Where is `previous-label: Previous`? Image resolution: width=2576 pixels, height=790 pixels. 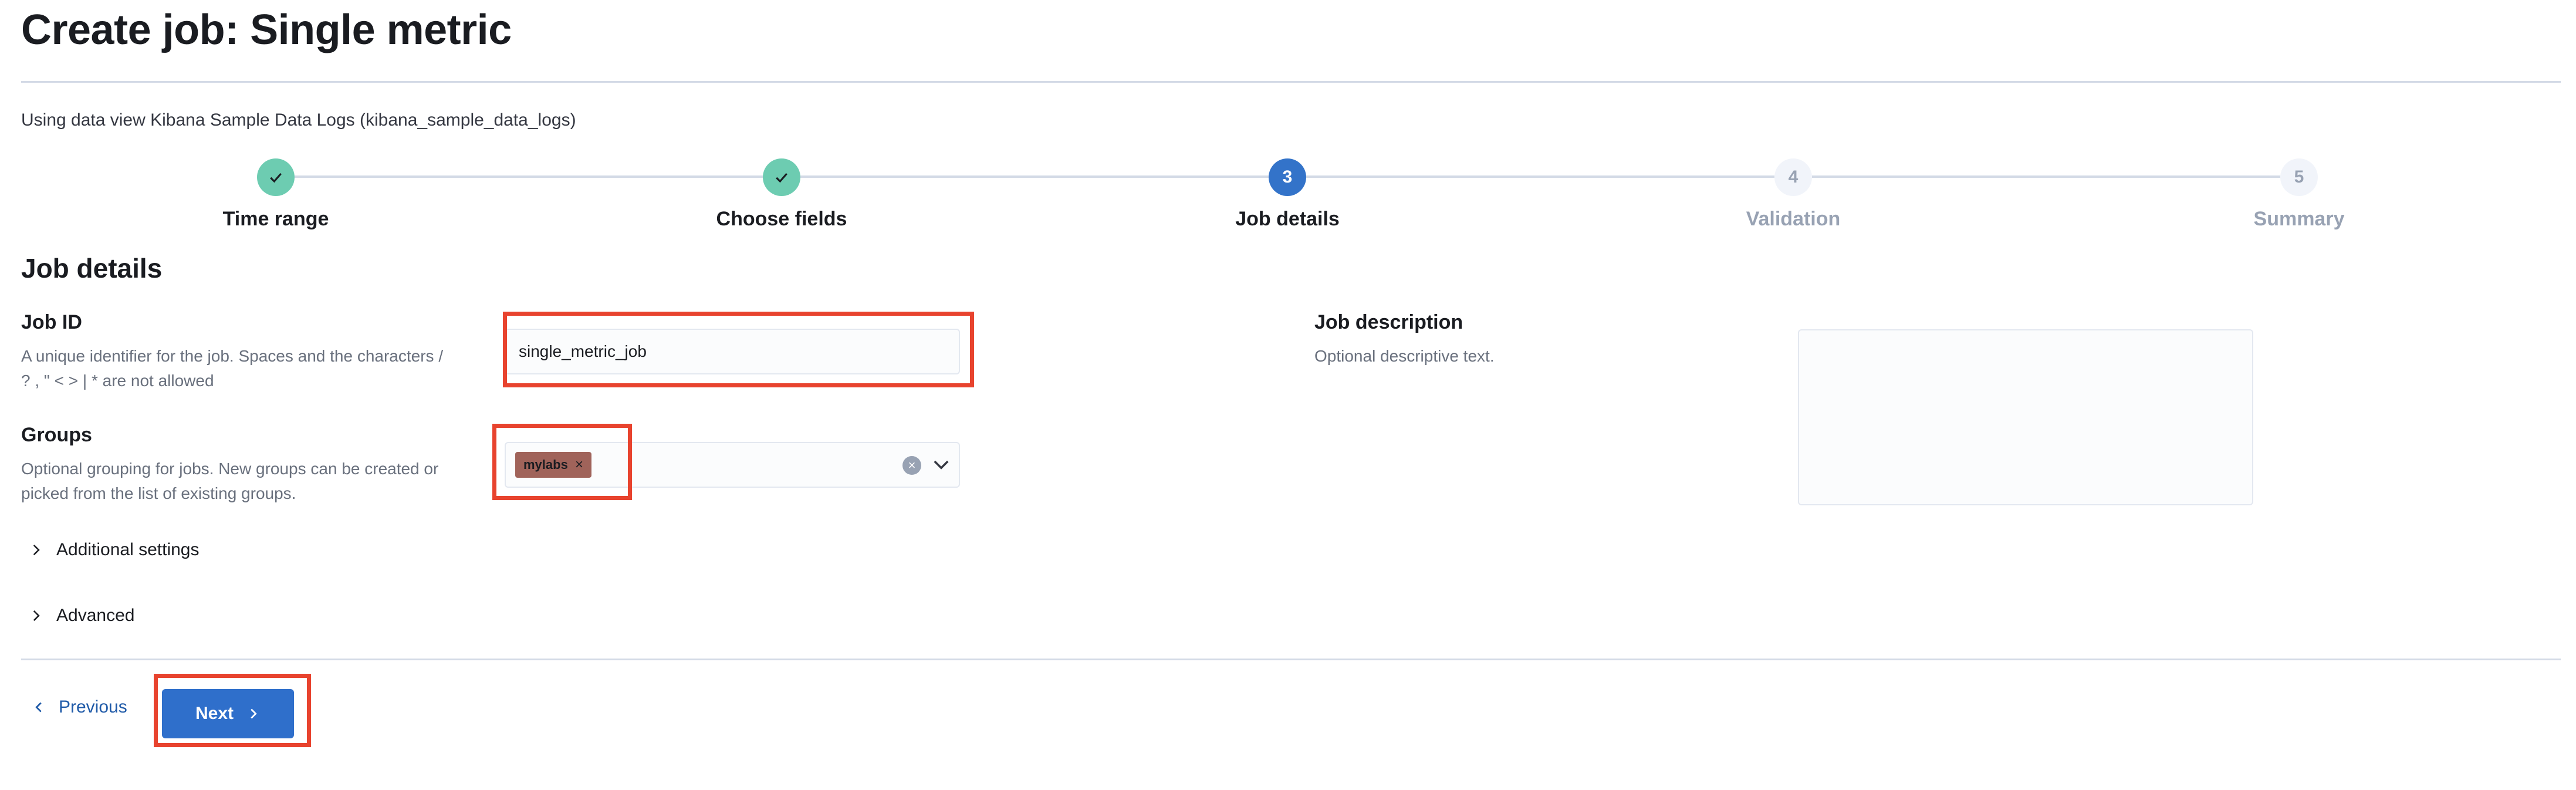 previous-label: Previous is located at coordinates (93, 707).